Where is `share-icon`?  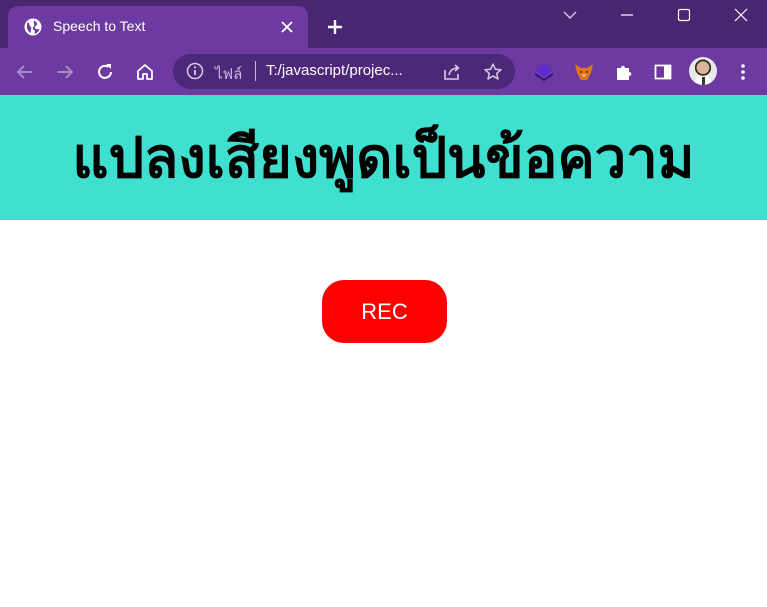 share-icon is located at coordinates (452, 72).